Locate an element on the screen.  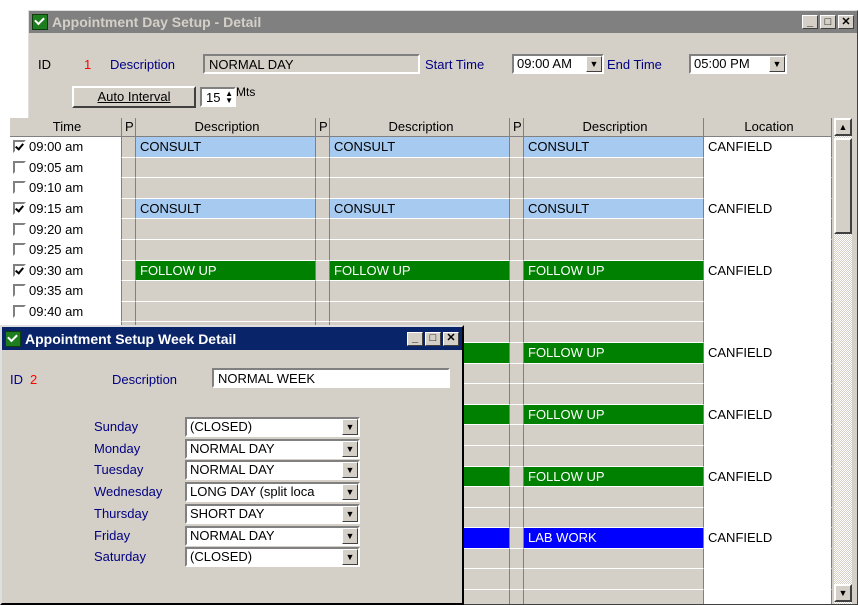
time-cell: 09:35 am is located at coordinates (66, 291).